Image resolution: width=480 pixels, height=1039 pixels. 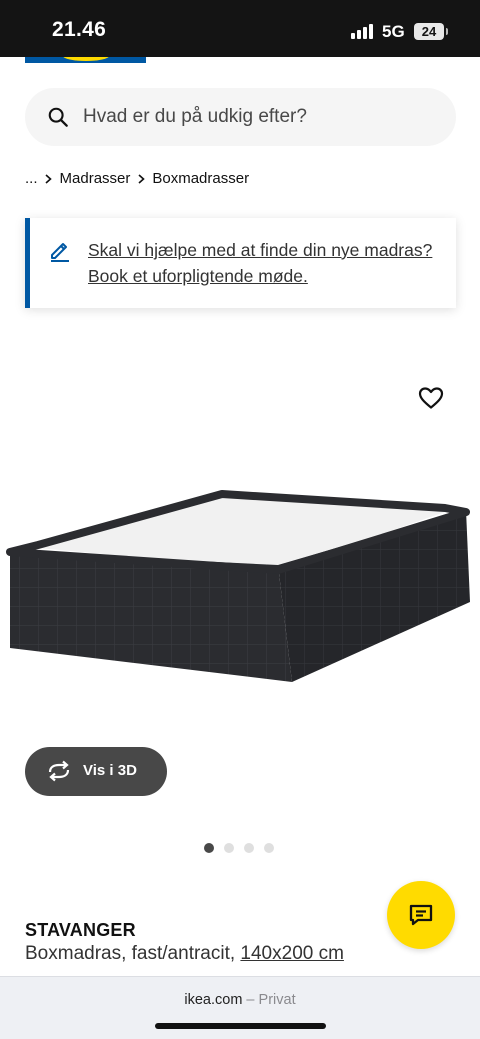 I want to click on url-domain: ikea.com, so click(x=213, y=1000).